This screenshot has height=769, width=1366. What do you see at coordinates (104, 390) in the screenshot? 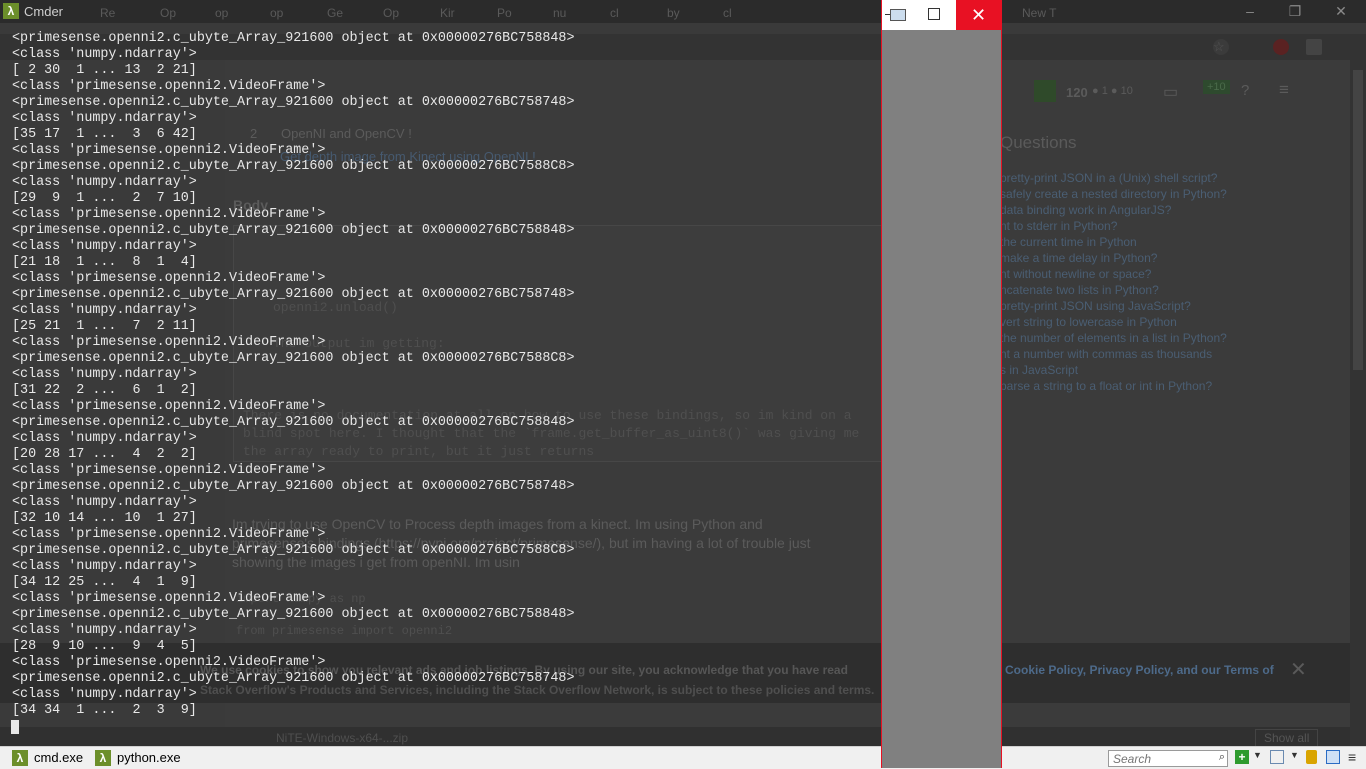
I see `console-line: [31 22 2 ... 6 1 2]` at bounding box center [104, 390].